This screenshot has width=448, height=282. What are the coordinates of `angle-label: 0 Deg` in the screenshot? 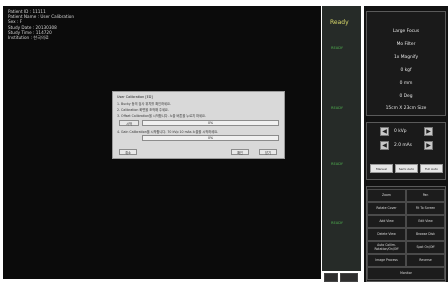 It's located at (406, 96).